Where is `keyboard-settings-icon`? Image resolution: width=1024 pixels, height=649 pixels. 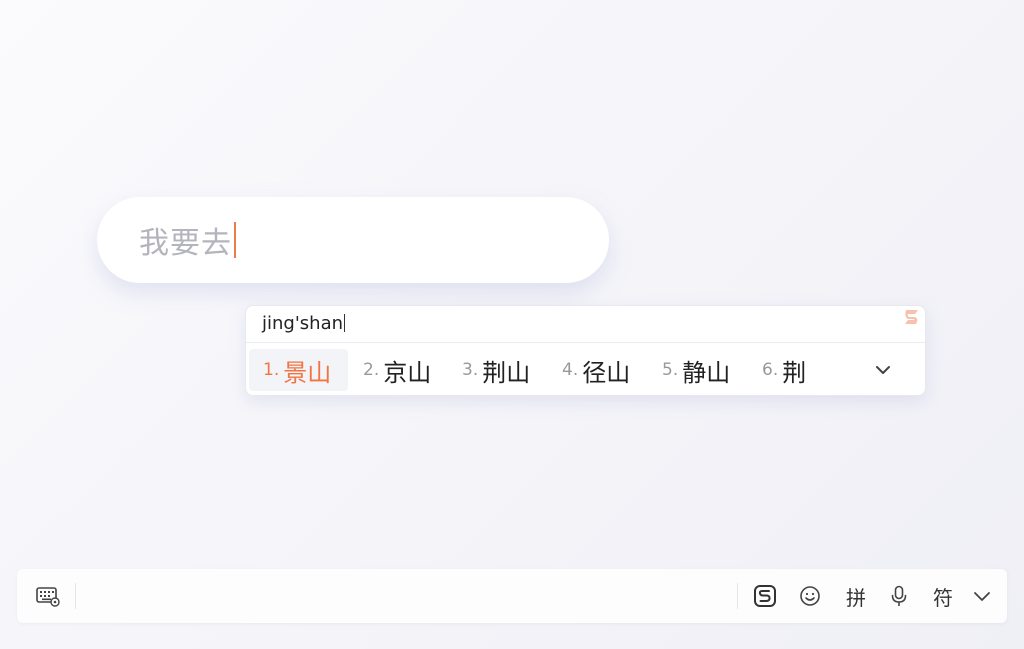 keyboard-settings-icon is located at coordinates (48, 597).